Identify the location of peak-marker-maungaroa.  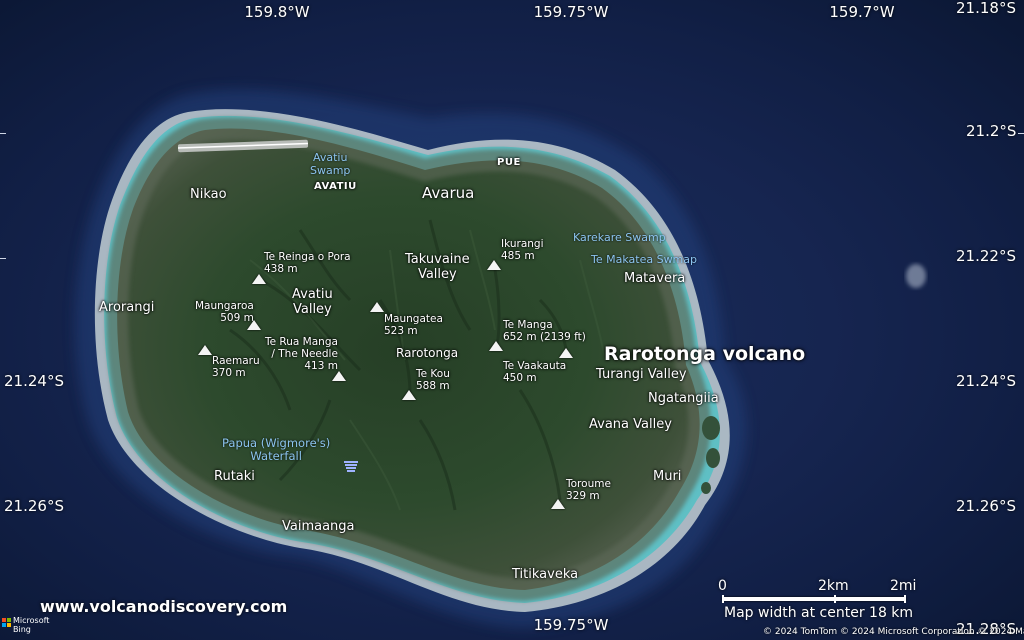
(254, 325).